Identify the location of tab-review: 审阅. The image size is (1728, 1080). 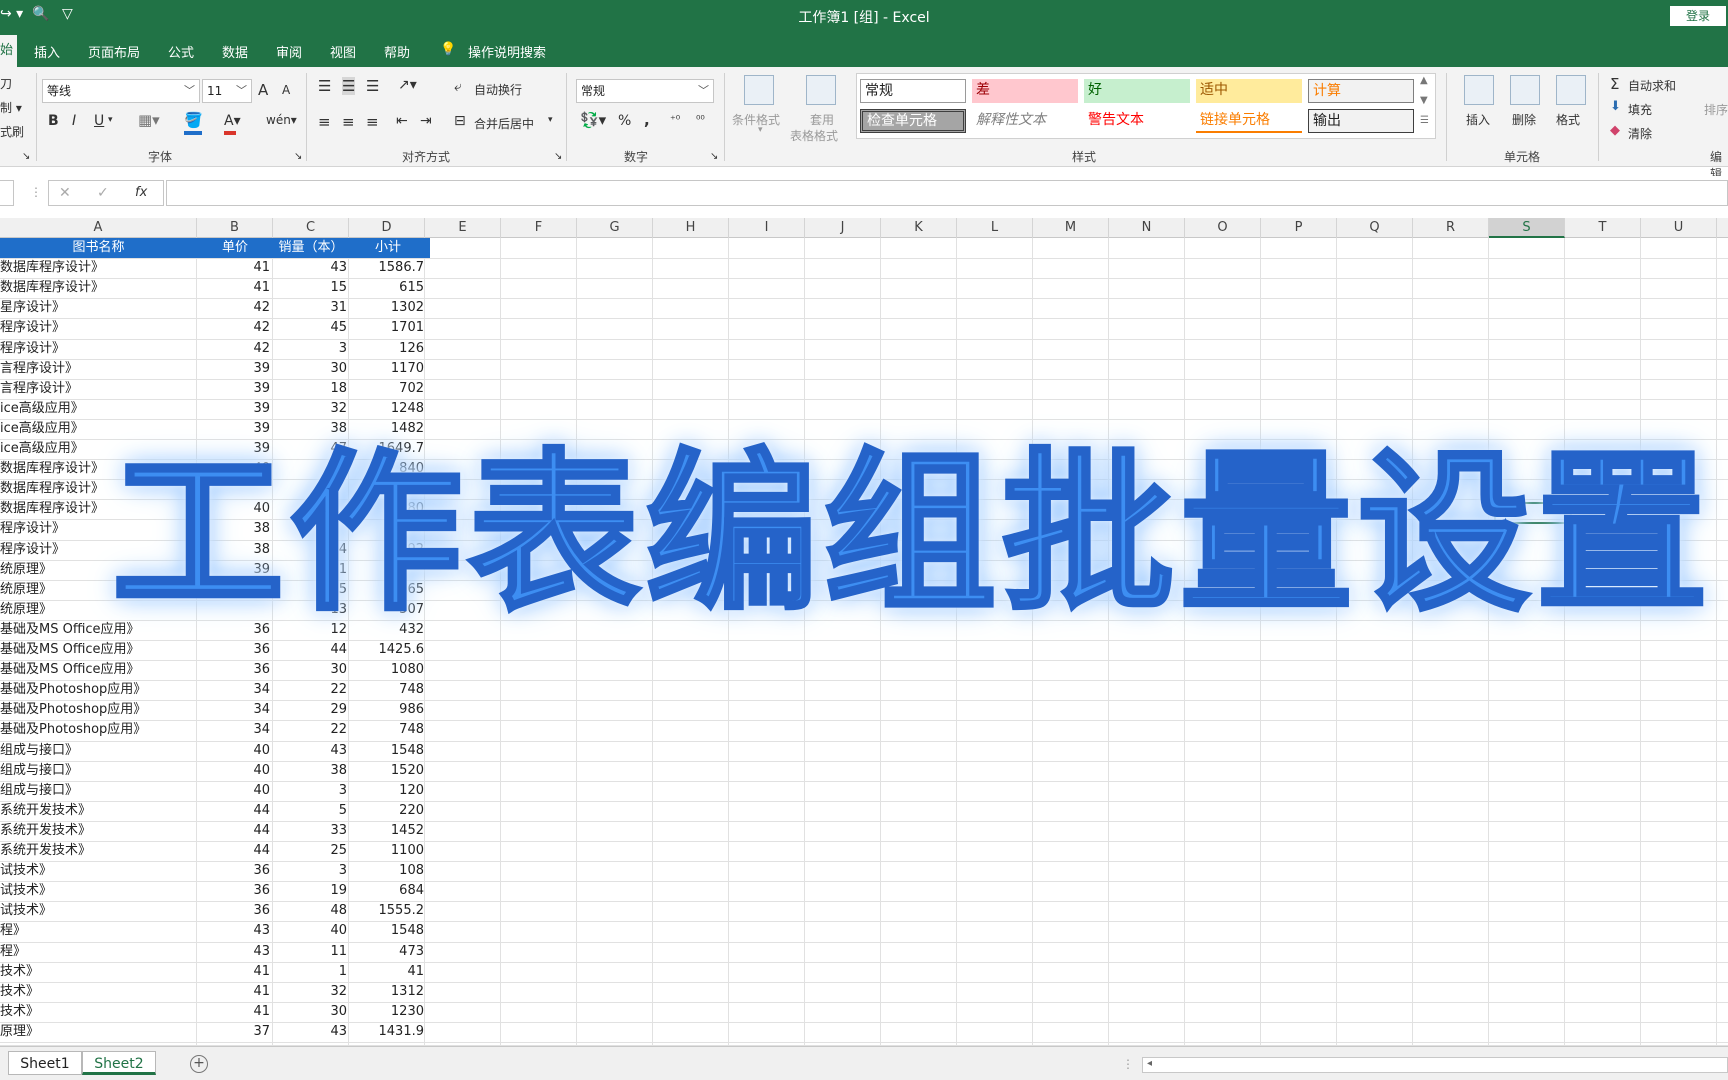
(289, 51).